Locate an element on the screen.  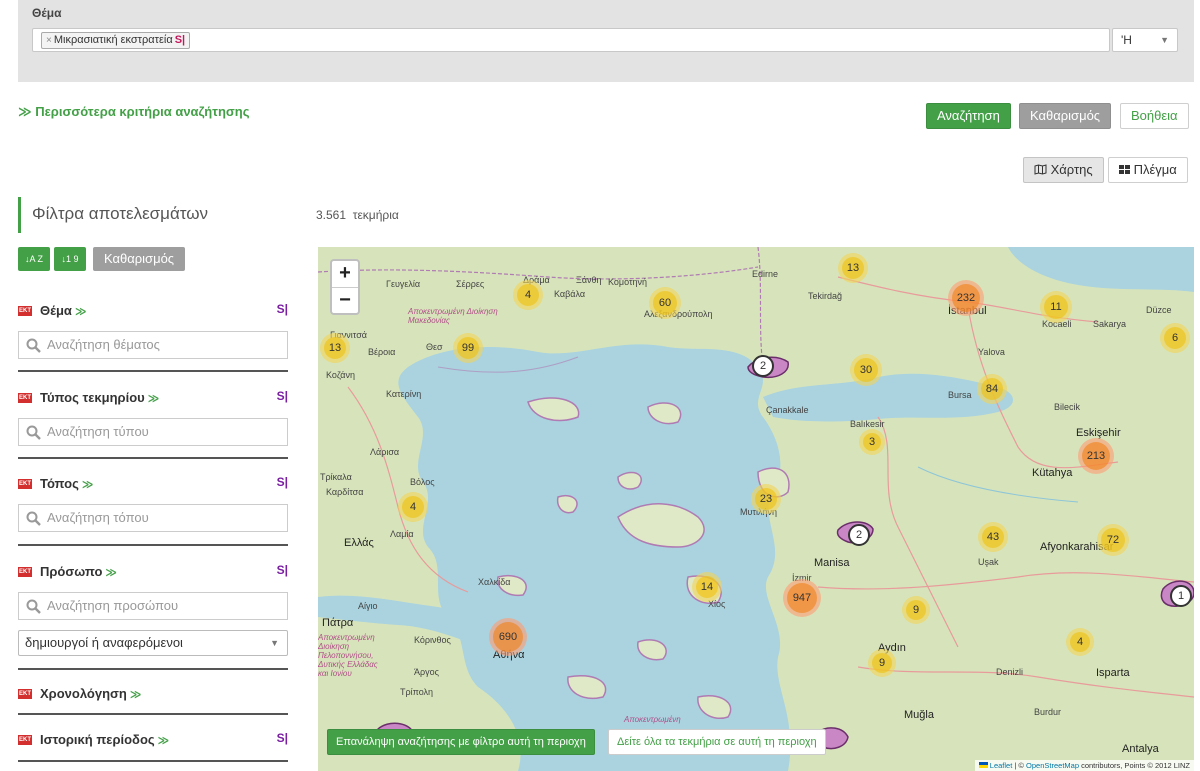
cluster-count: 13 is located at coordinates (853, 268).